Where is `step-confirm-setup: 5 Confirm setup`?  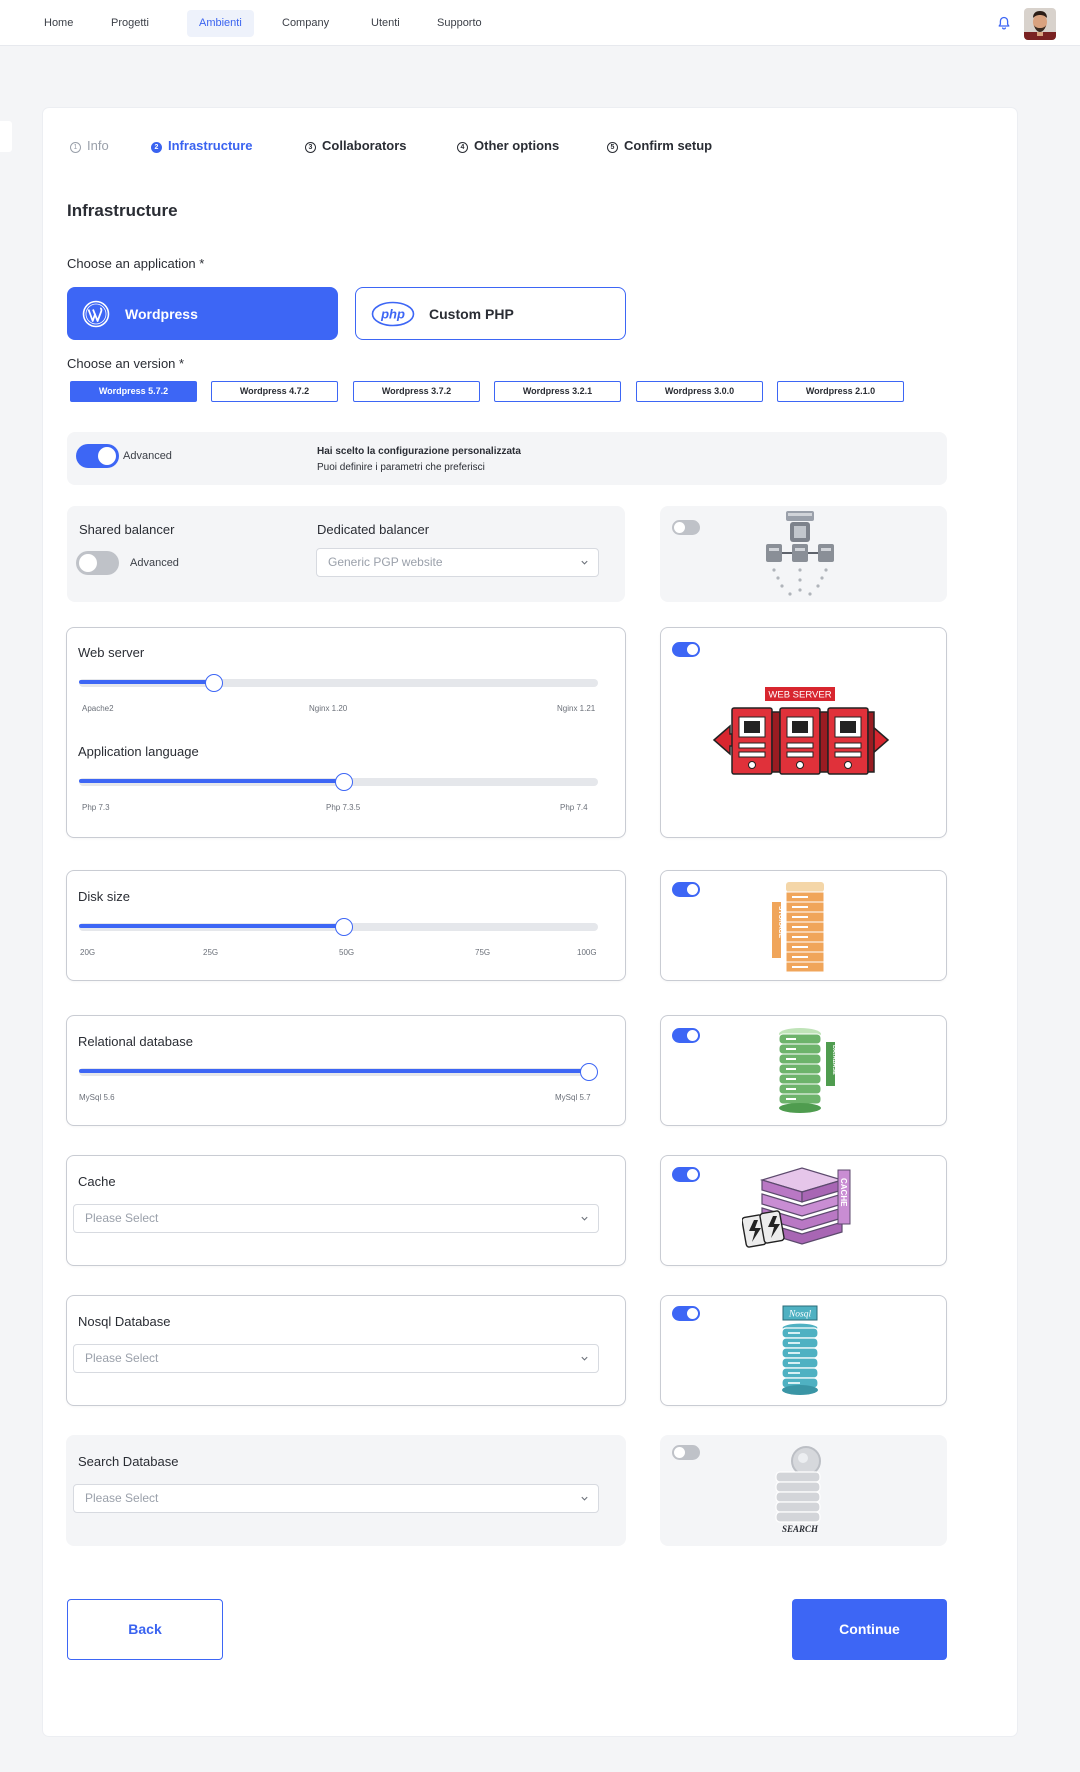
step-confirm-setup: 5 Confirm setup is located at coordinates (659, 145).